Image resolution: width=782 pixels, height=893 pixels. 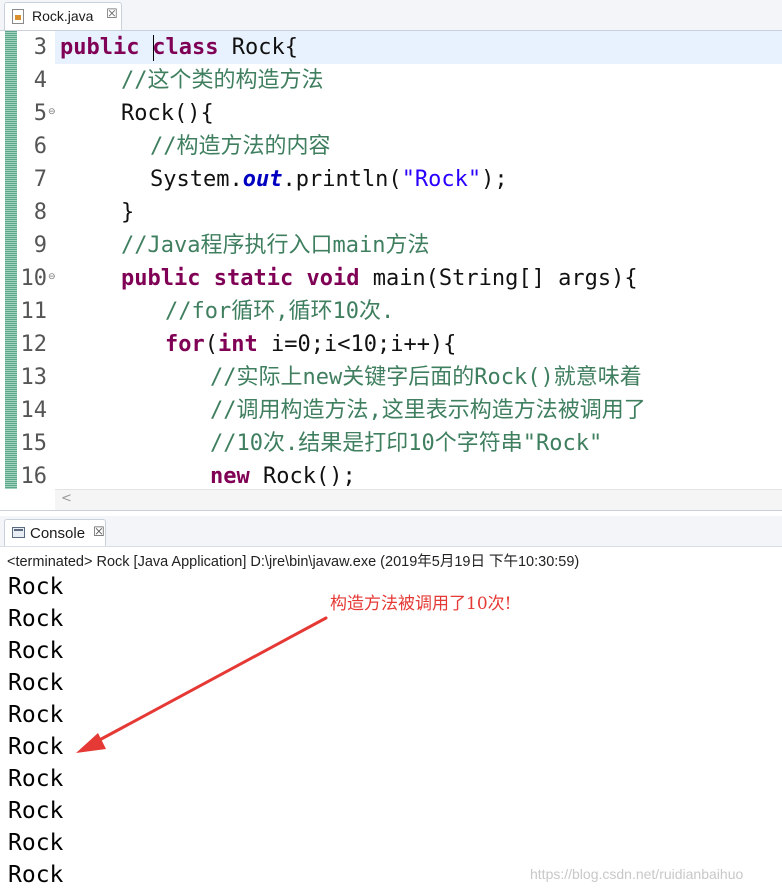 What do you see at coordinates (40, 146) in the screenshot?
I see `line-number: 6` at bounding box center [40, 146].